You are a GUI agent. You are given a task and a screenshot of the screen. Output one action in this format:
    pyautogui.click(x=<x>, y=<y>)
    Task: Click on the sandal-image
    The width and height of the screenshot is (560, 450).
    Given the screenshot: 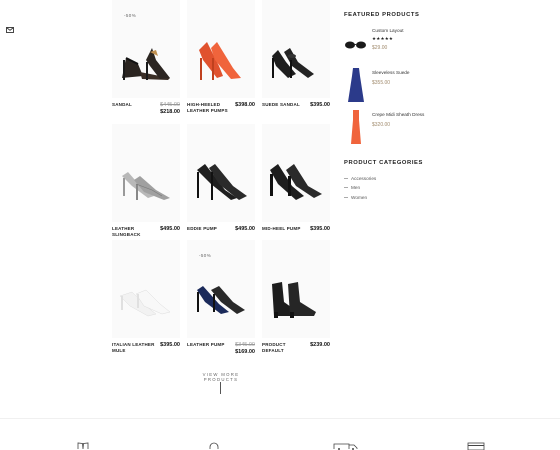 What is the action you would take?
    pyautogui.click(x=146, y=64)
    